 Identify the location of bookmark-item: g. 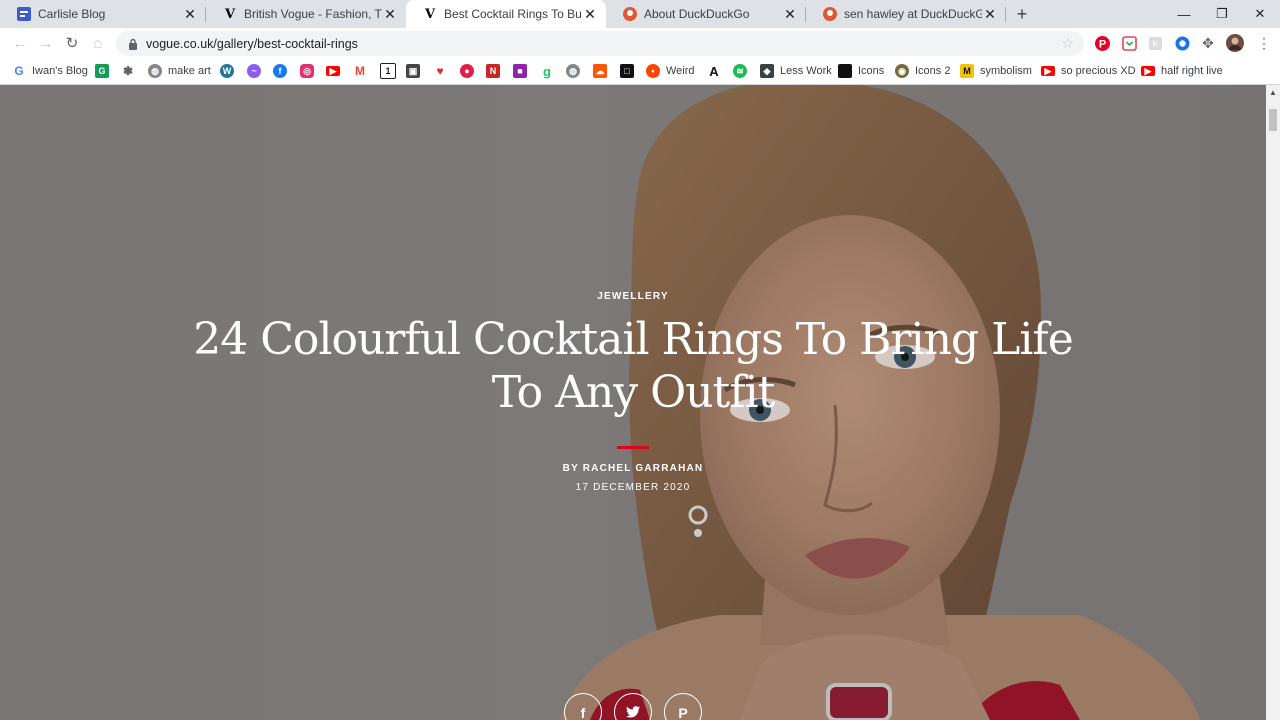
(547, 71).